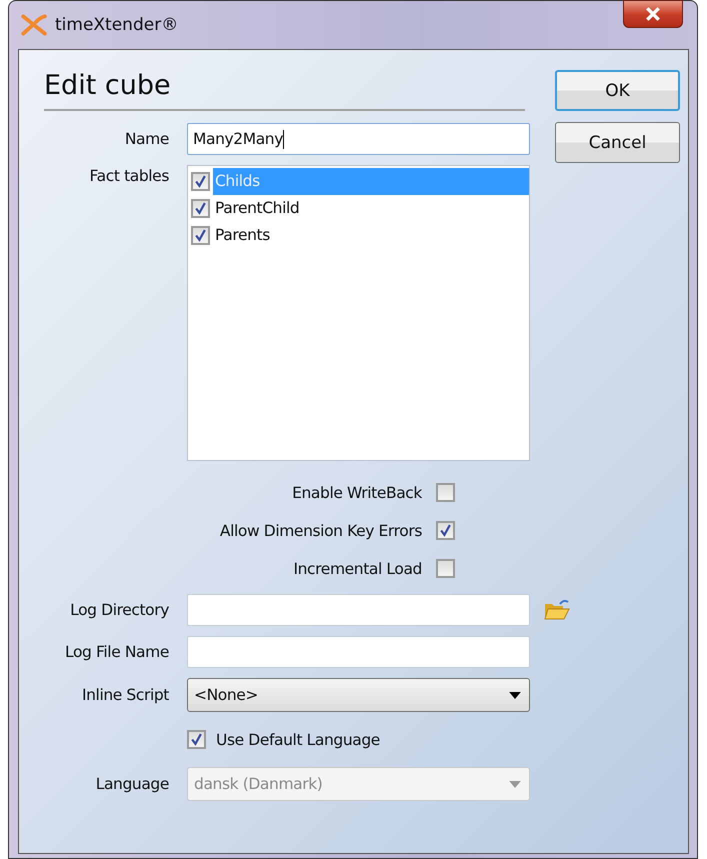 The height and width of the screenshot is (859, 707). I want to click on log-file-name-field, so click(358, 652).